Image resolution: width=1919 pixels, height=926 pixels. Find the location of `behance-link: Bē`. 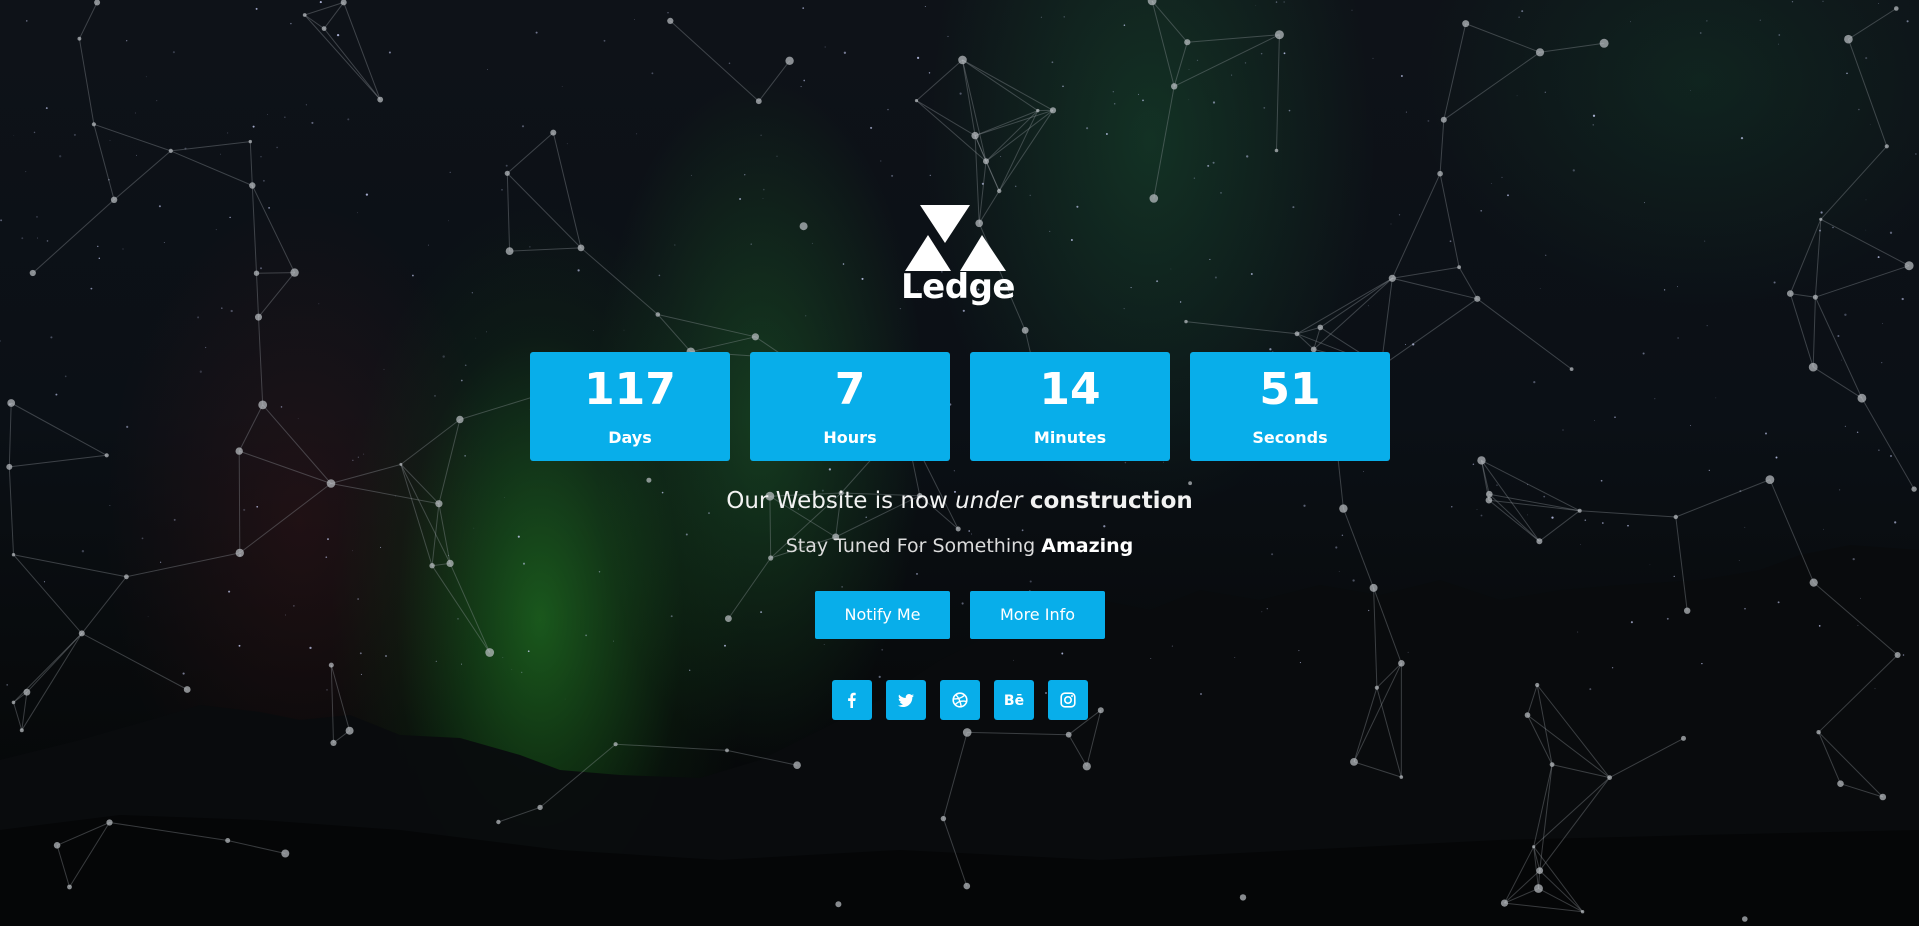

behance-link: Bē is located at coordinates (1014, 700).